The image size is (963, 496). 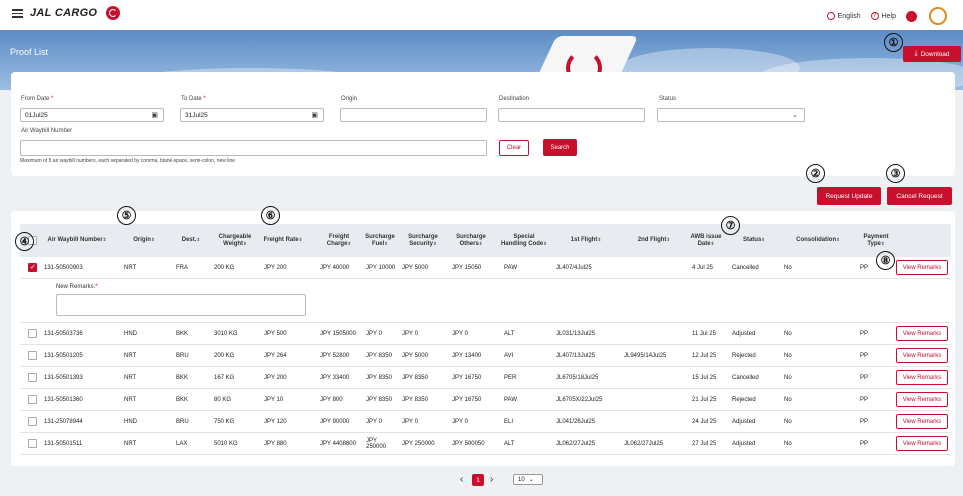 What do you see at coordinates (745, 378) in the screenshot?
I see `table-cell: Cancelled` at bounding box center [745, 378].